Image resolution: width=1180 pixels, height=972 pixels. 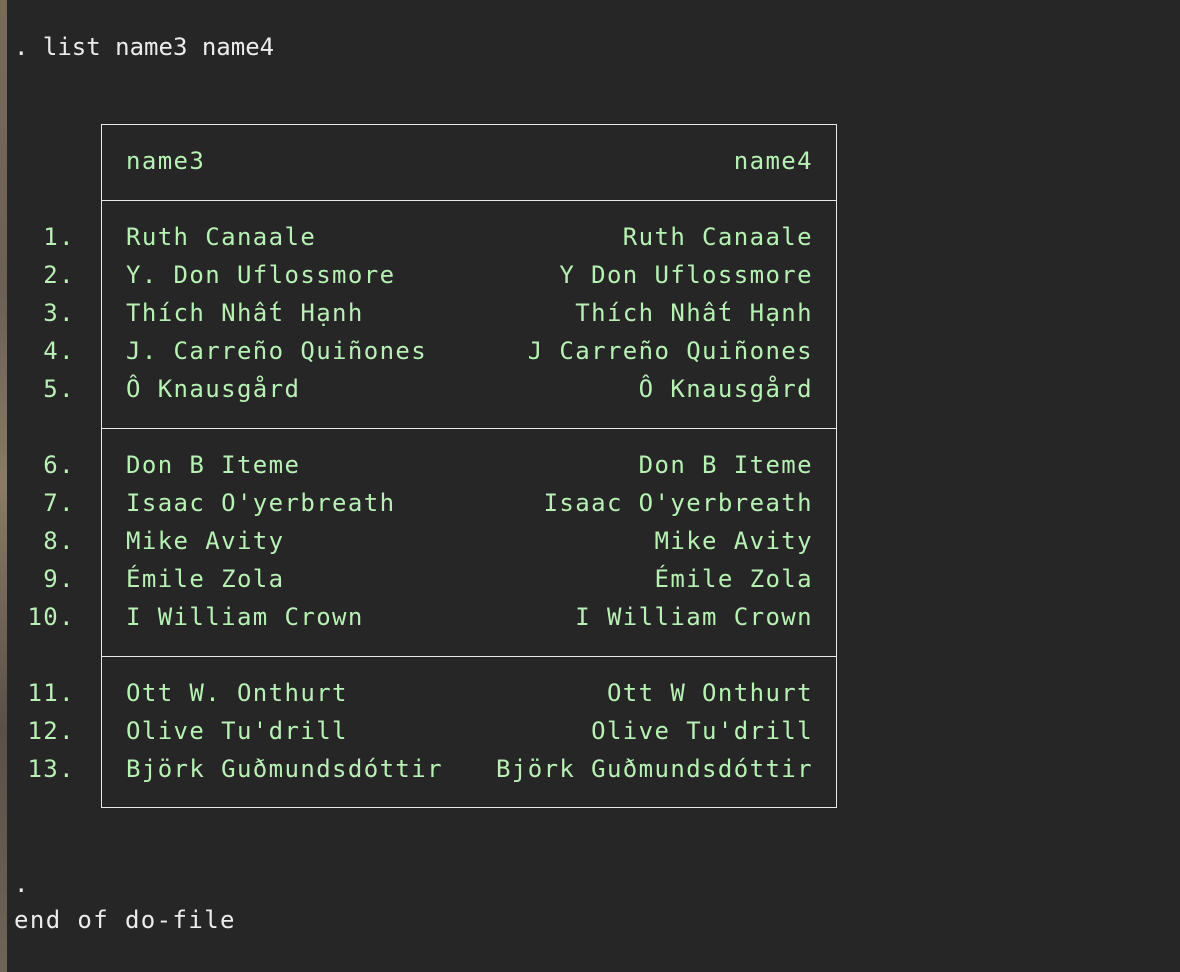 What do you see at coordinates (702, 731) in the screenshot?
I see `cell-name4: Olive Tu'drill` at bounding box center [702, 731].